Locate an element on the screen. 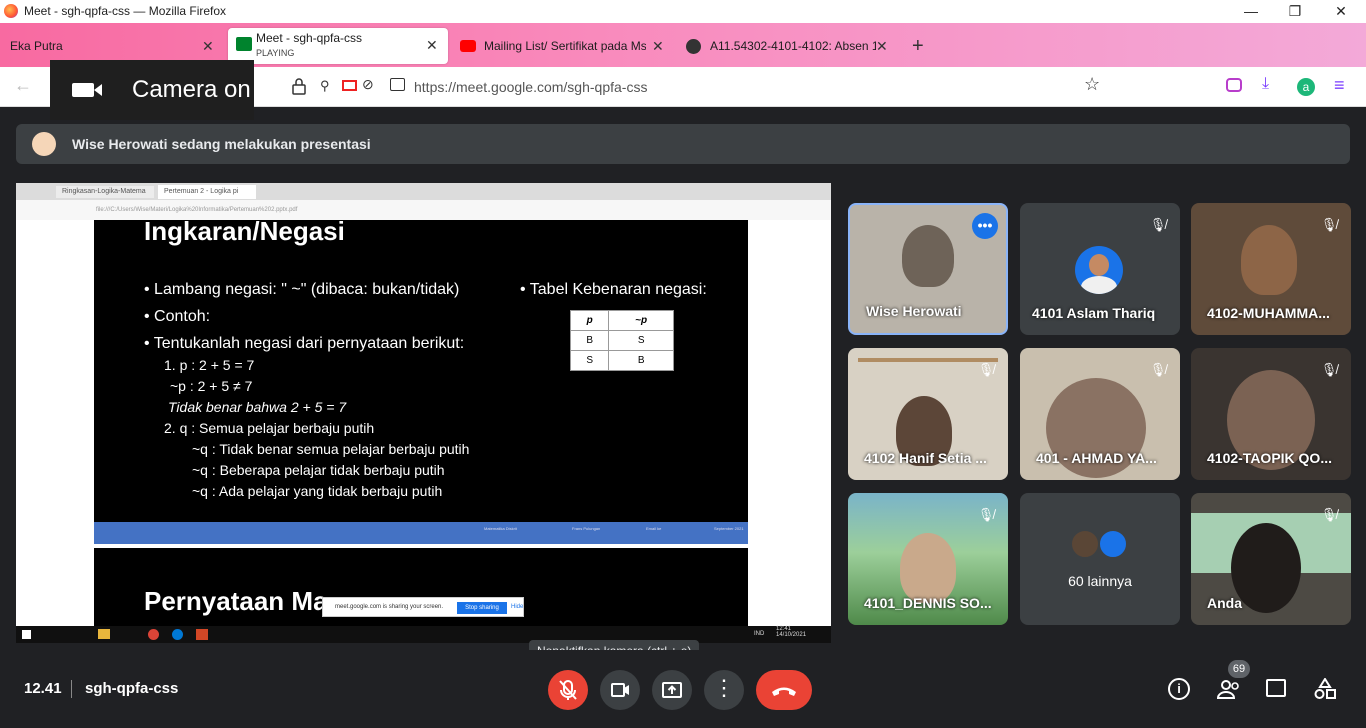 The height and width of the screenshot is (728, 1366). example-line: 2. q : Semua pelajar berbaju putih is located at coordinates (269, 428).